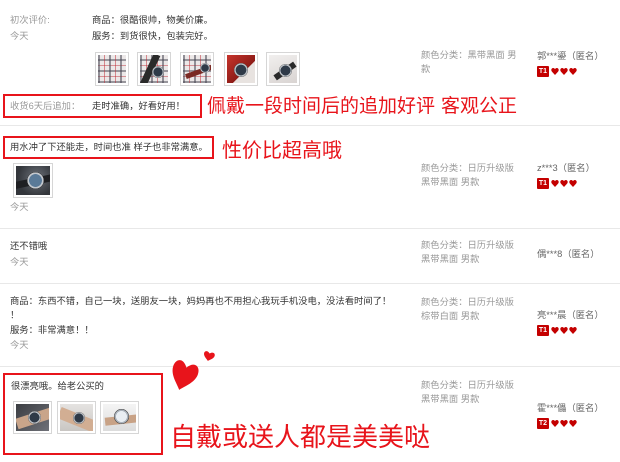 The width and height of the screenshot is (620, 462). I want to click on review-text: 还不错哦, so click(29, 246).